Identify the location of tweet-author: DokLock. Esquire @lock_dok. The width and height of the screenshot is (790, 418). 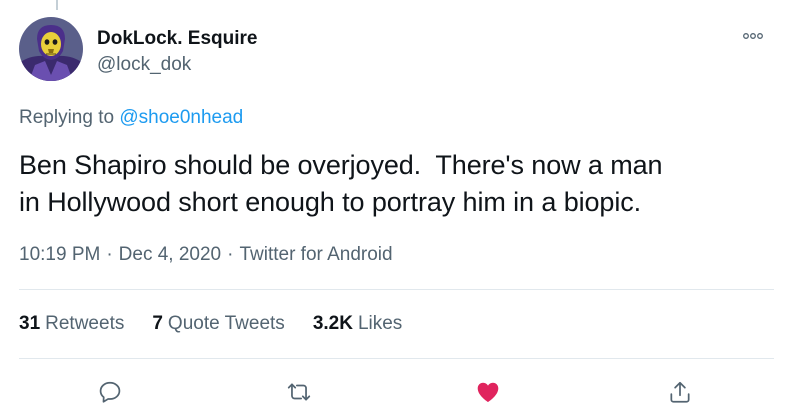
(177, 52).